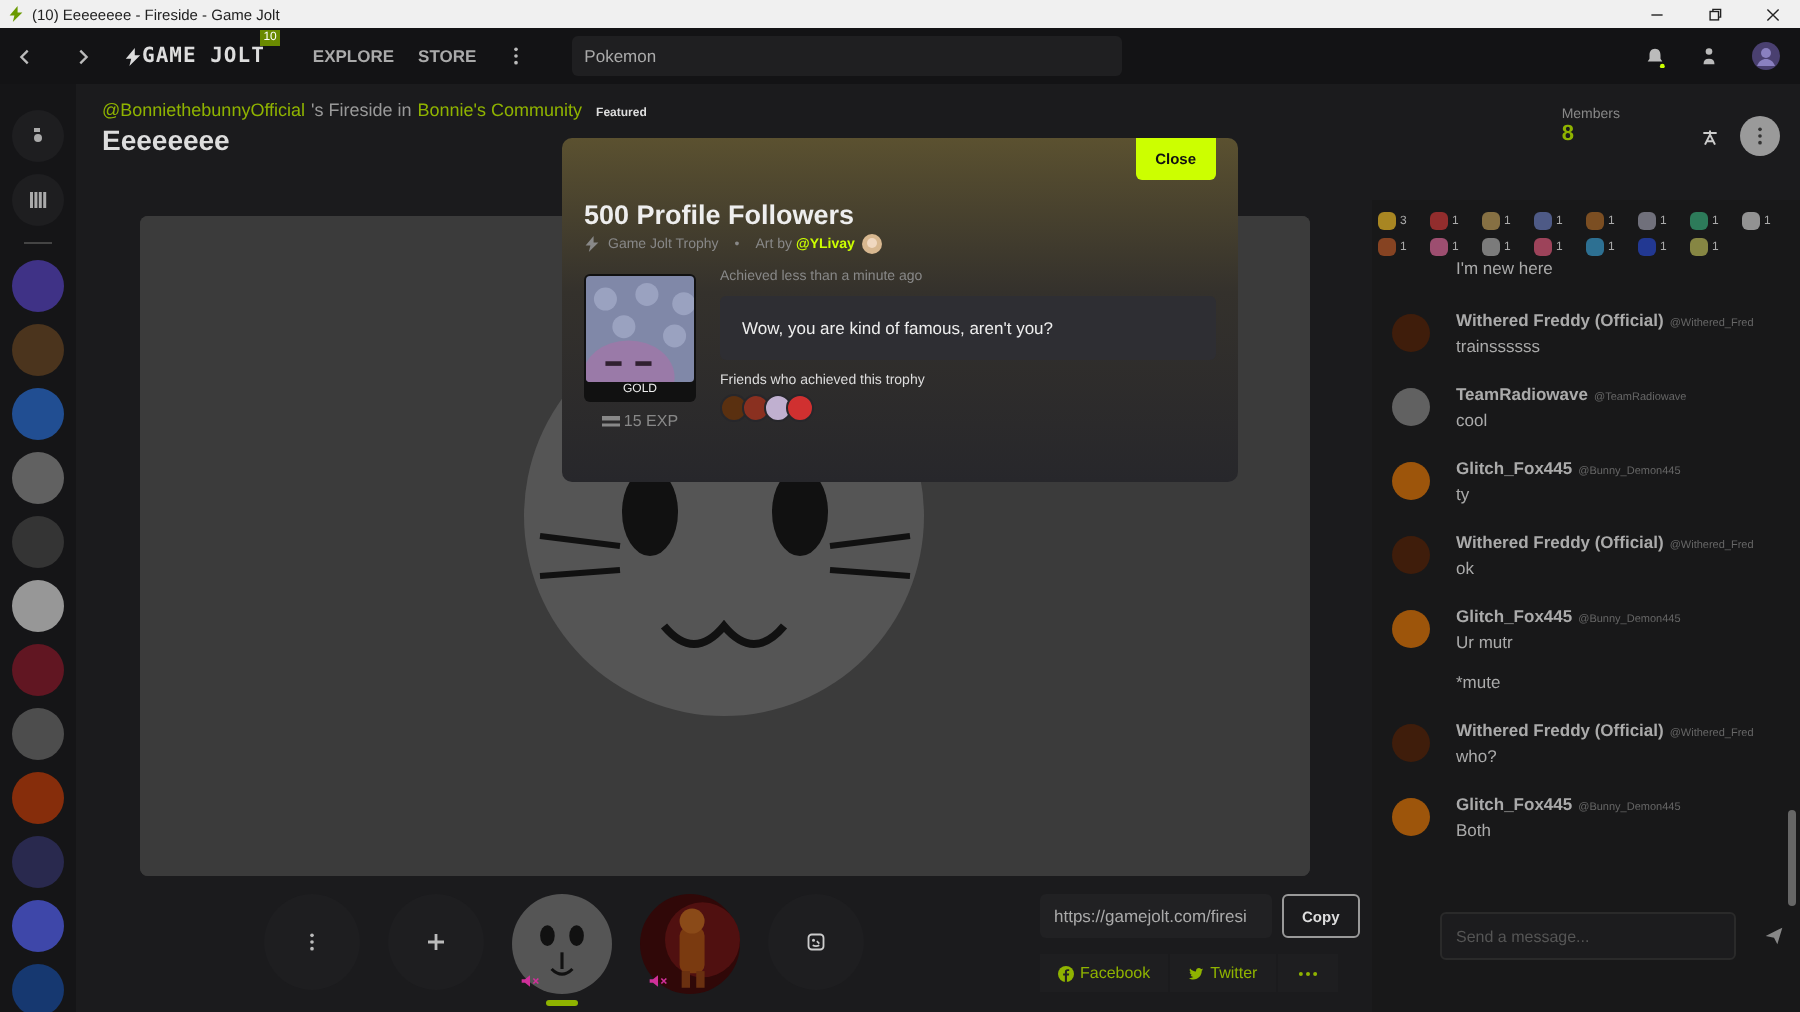  Describe the element at coordinates (1710, 138) in the screenshot. I see `translate-icon` at that location.